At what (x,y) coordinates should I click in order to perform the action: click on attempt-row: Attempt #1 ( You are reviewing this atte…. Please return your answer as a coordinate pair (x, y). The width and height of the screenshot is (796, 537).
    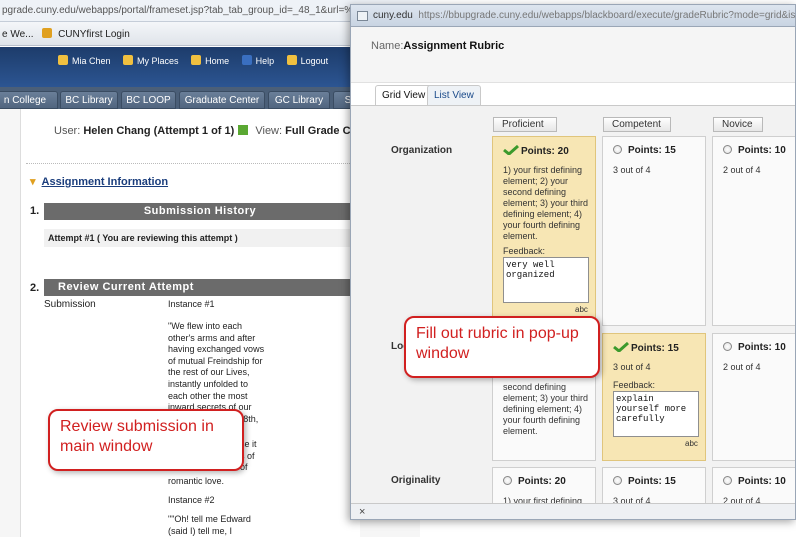
    Looking at the image, I should click on (200, 238).